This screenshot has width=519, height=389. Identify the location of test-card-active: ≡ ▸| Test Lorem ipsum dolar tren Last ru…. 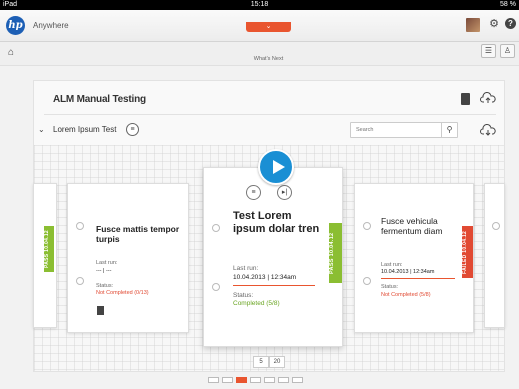
(273, 257).